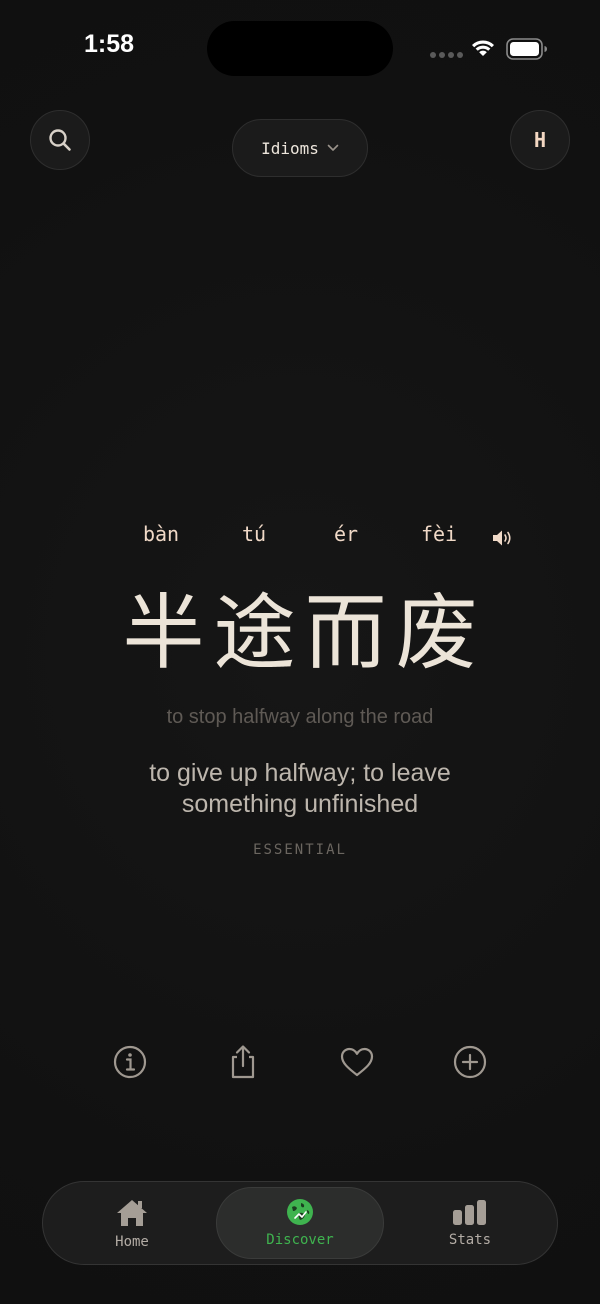 The width and height of the screenshot is (600, 1304). I want to click on pinyin-syllable: bàn, so click(161, 534).